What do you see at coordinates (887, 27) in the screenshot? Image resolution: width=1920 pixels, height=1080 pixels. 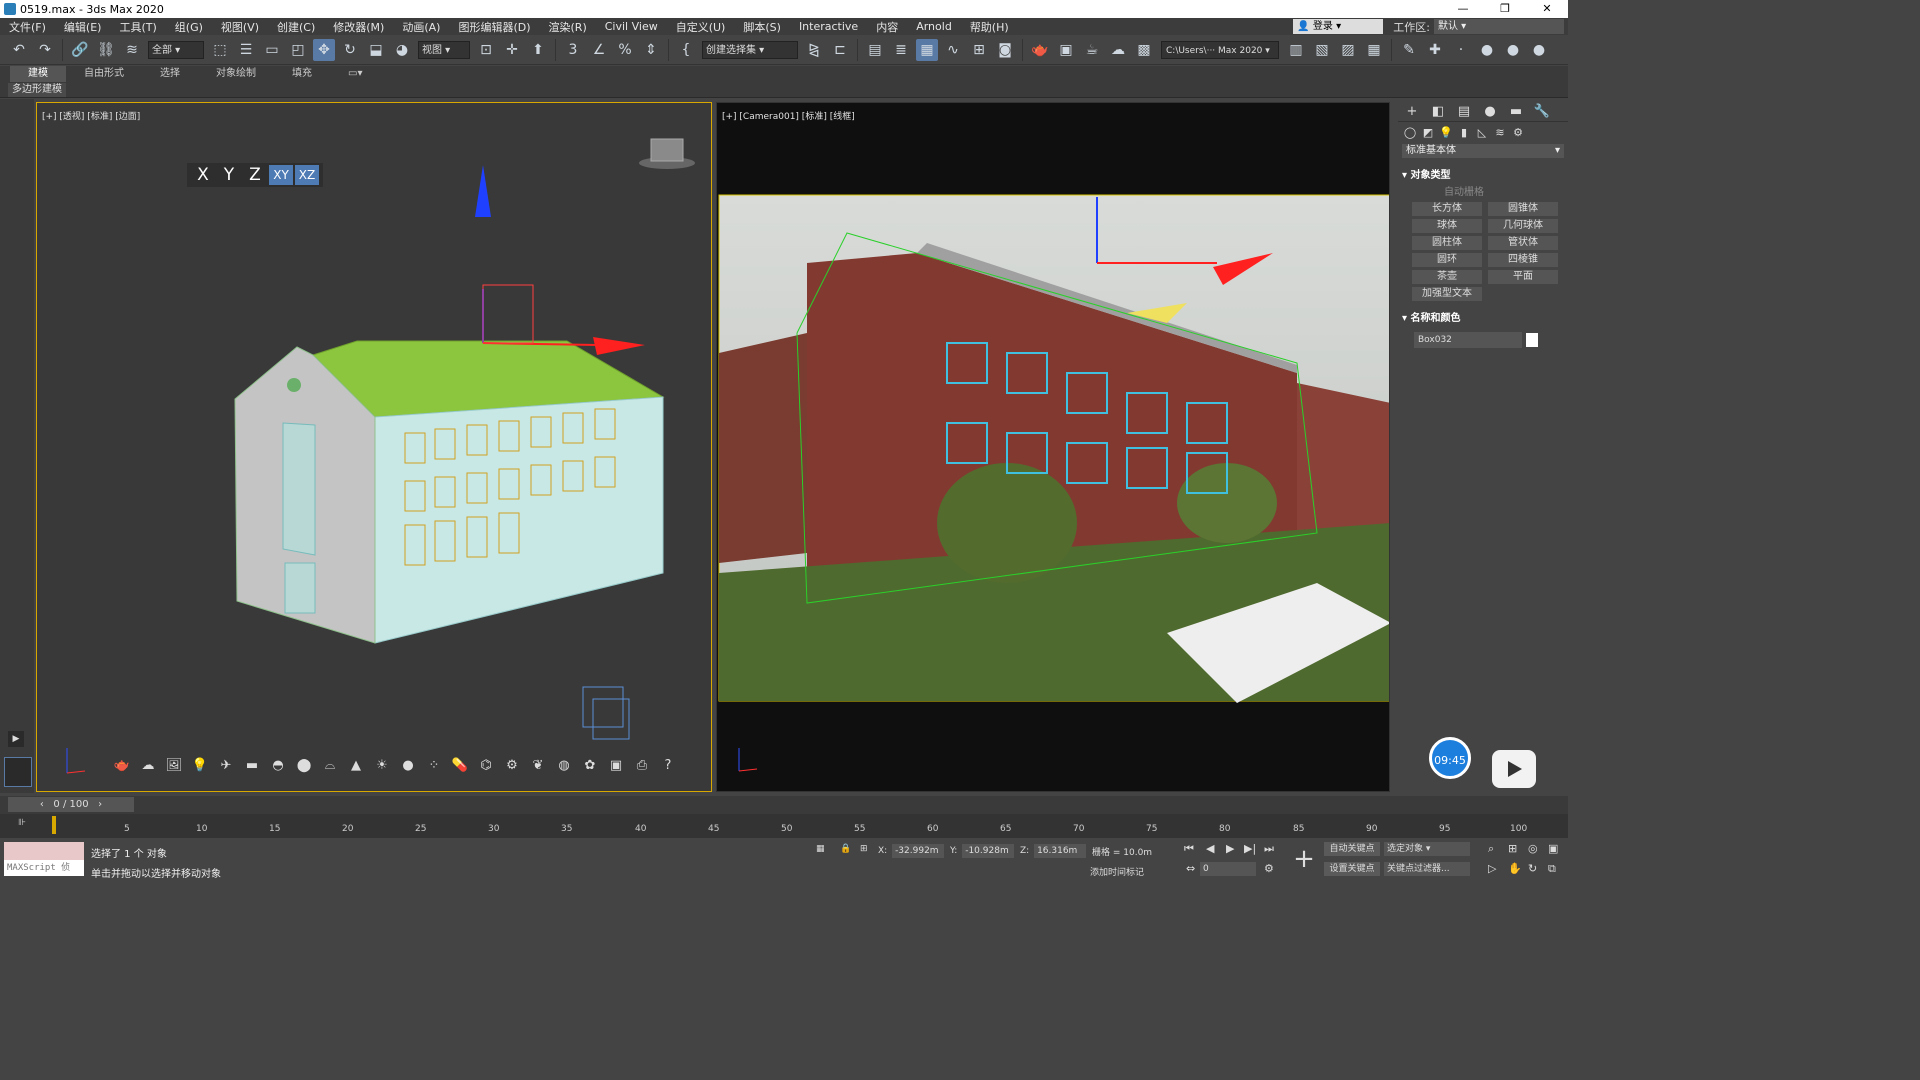 I see `menu-content: 内容` at bounding box center [887, 27].